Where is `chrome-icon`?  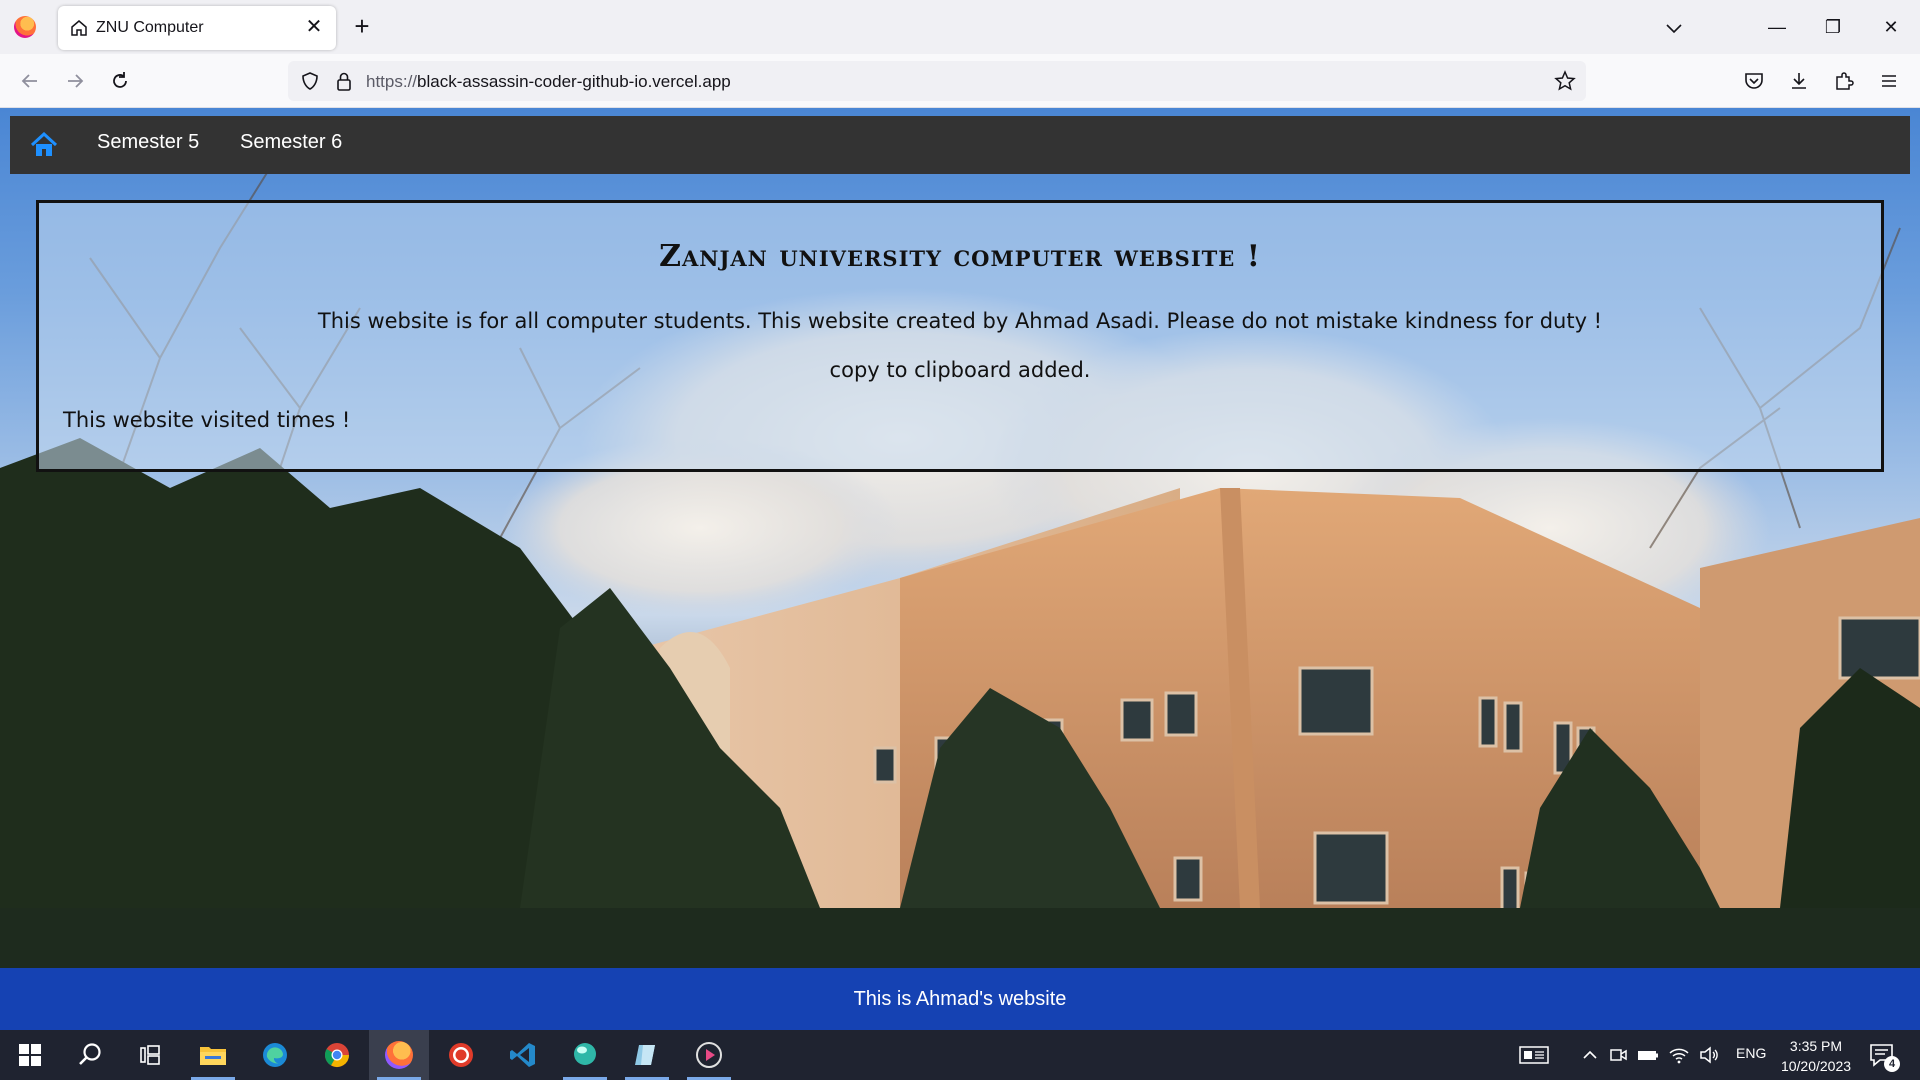
chrome-icon is located at coordinates (336, 1055).